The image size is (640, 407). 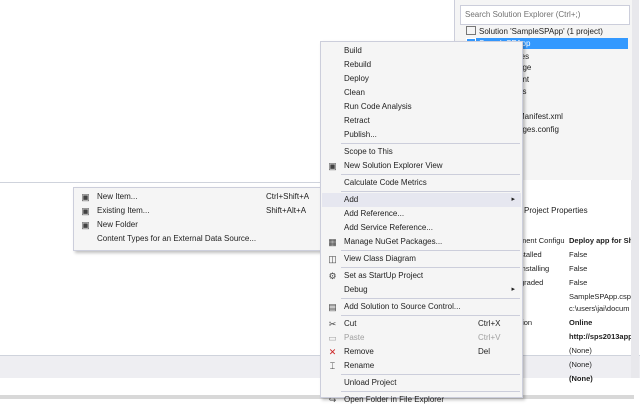 I want to click on paste-icon: ▭, so click(x=332, y=338).